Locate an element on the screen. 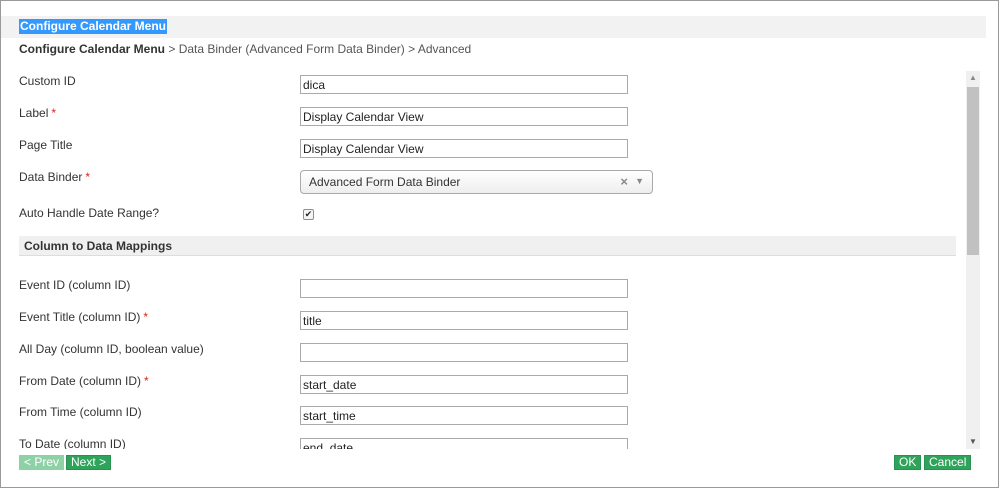 This screenshot has width=999, height=488. breadcrumb-root: Configure Calendar Menu is located at coordinates (92, 49).